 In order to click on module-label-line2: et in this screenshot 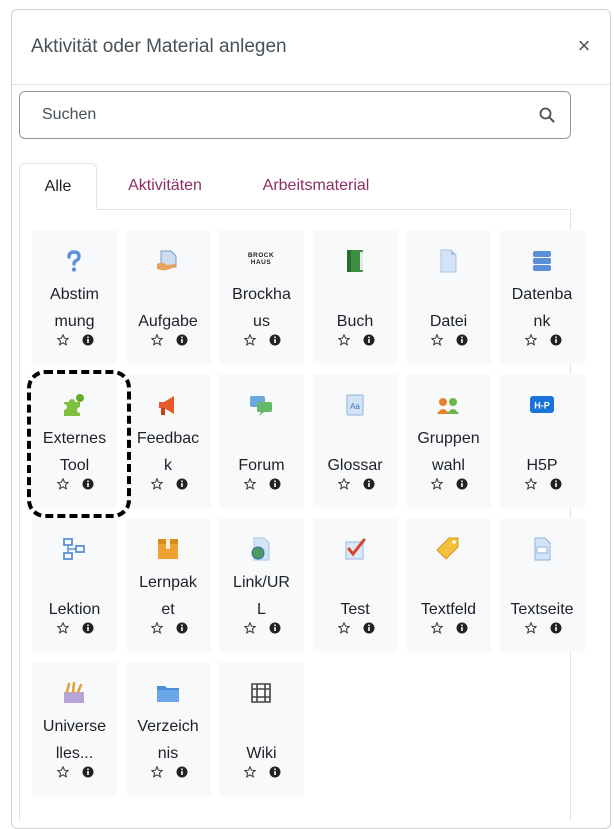, I will do `click(168, 609)`.